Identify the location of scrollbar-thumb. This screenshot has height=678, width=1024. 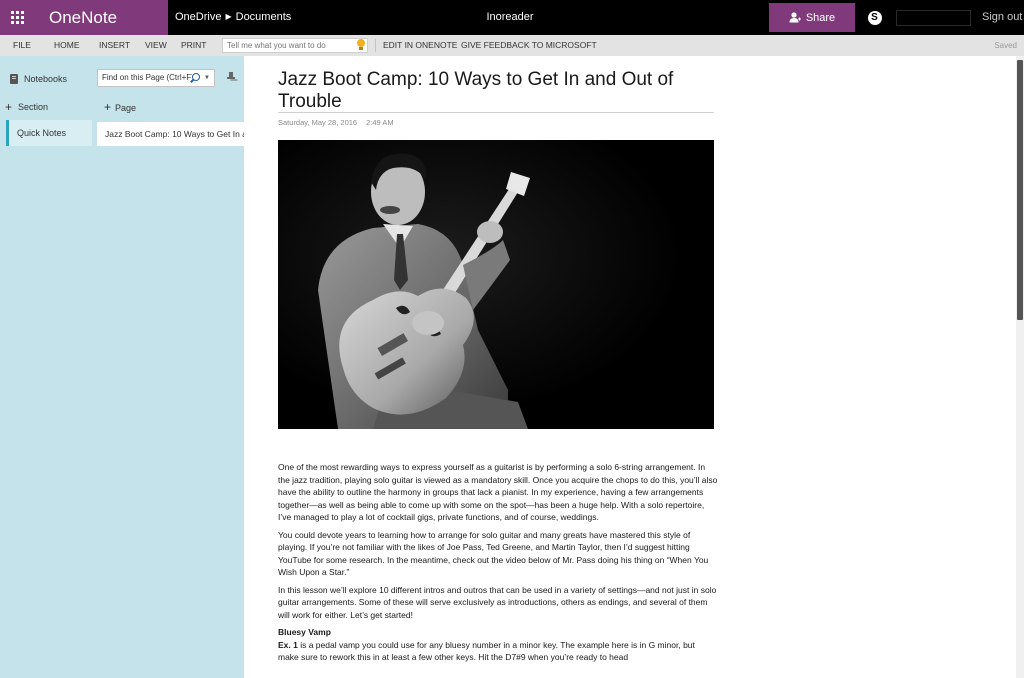
(1020, 190).